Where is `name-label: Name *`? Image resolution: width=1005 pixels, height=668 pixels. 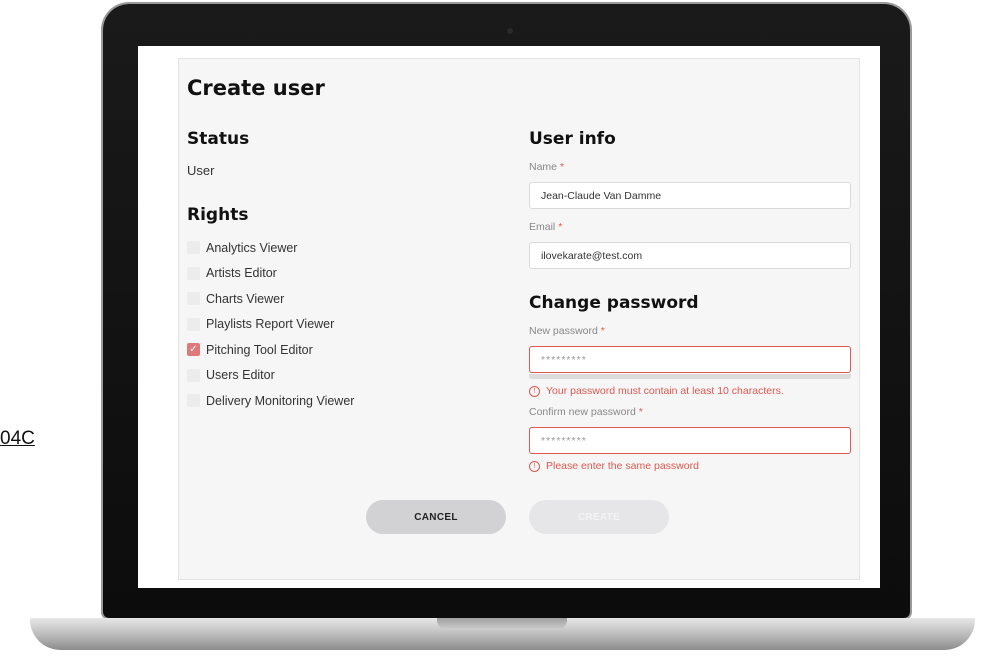
name-label: Name * is located at coordinates (690, 167).